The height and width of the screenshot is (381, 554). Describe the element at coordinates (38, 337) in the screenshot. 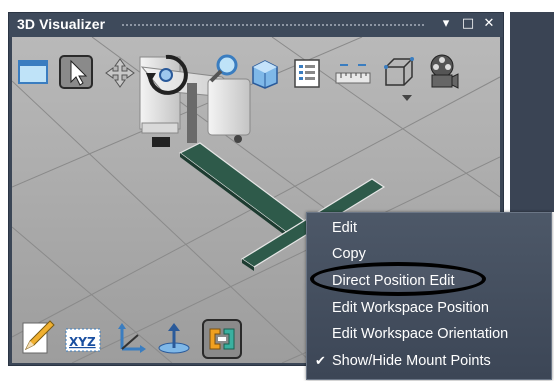

I see `edit-pencil-icon` at that location.